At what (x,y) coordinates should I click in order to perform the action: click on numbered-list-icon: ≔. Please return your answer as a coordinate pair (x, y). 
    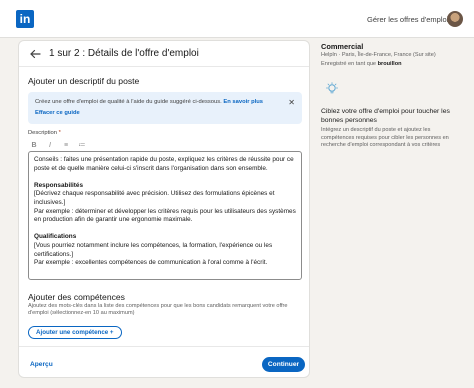
    Looking at the image, I should click on (82, 145).